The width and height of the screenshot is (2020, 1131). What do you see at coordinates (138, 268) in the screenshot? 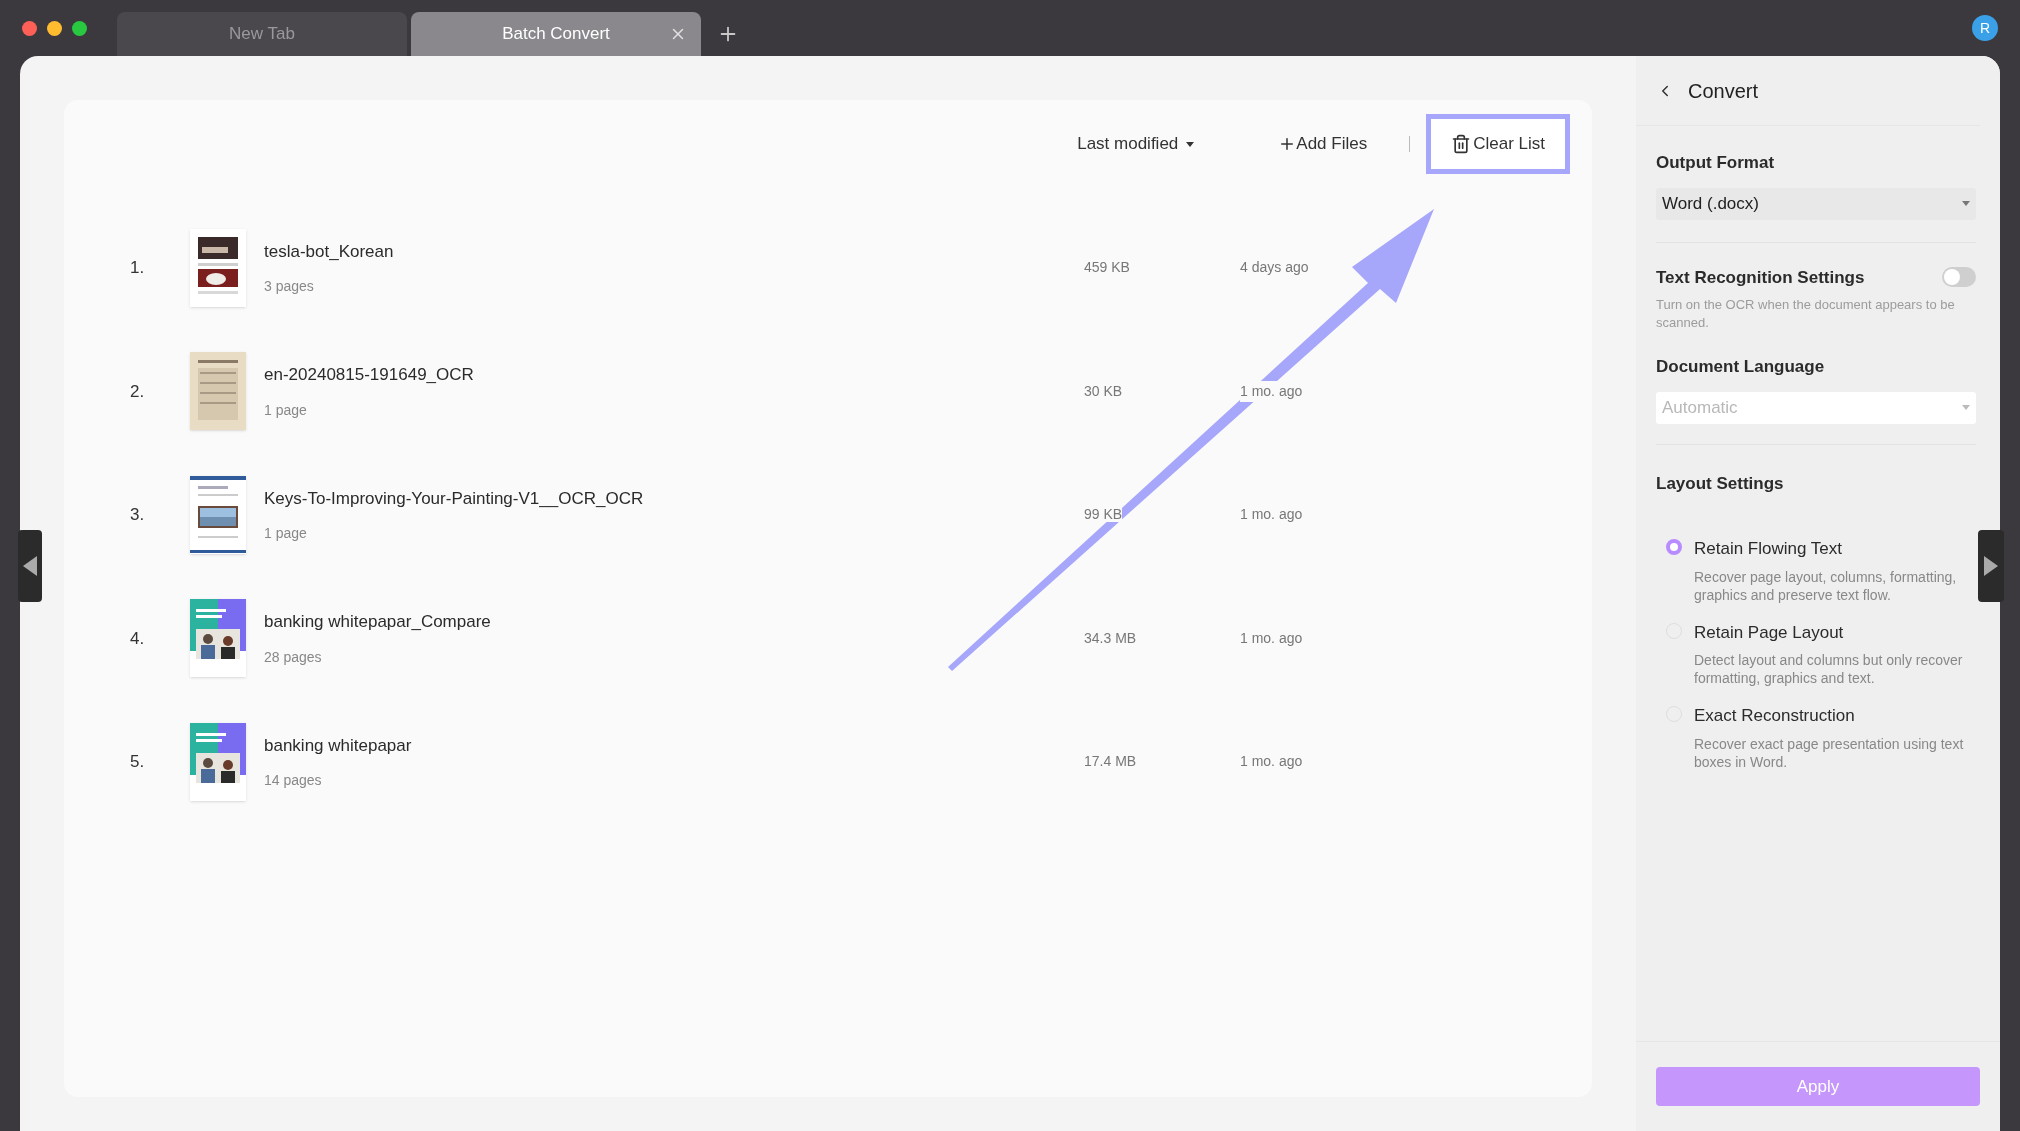
I see `row-number: 1.` at bounding box center [138, 268].